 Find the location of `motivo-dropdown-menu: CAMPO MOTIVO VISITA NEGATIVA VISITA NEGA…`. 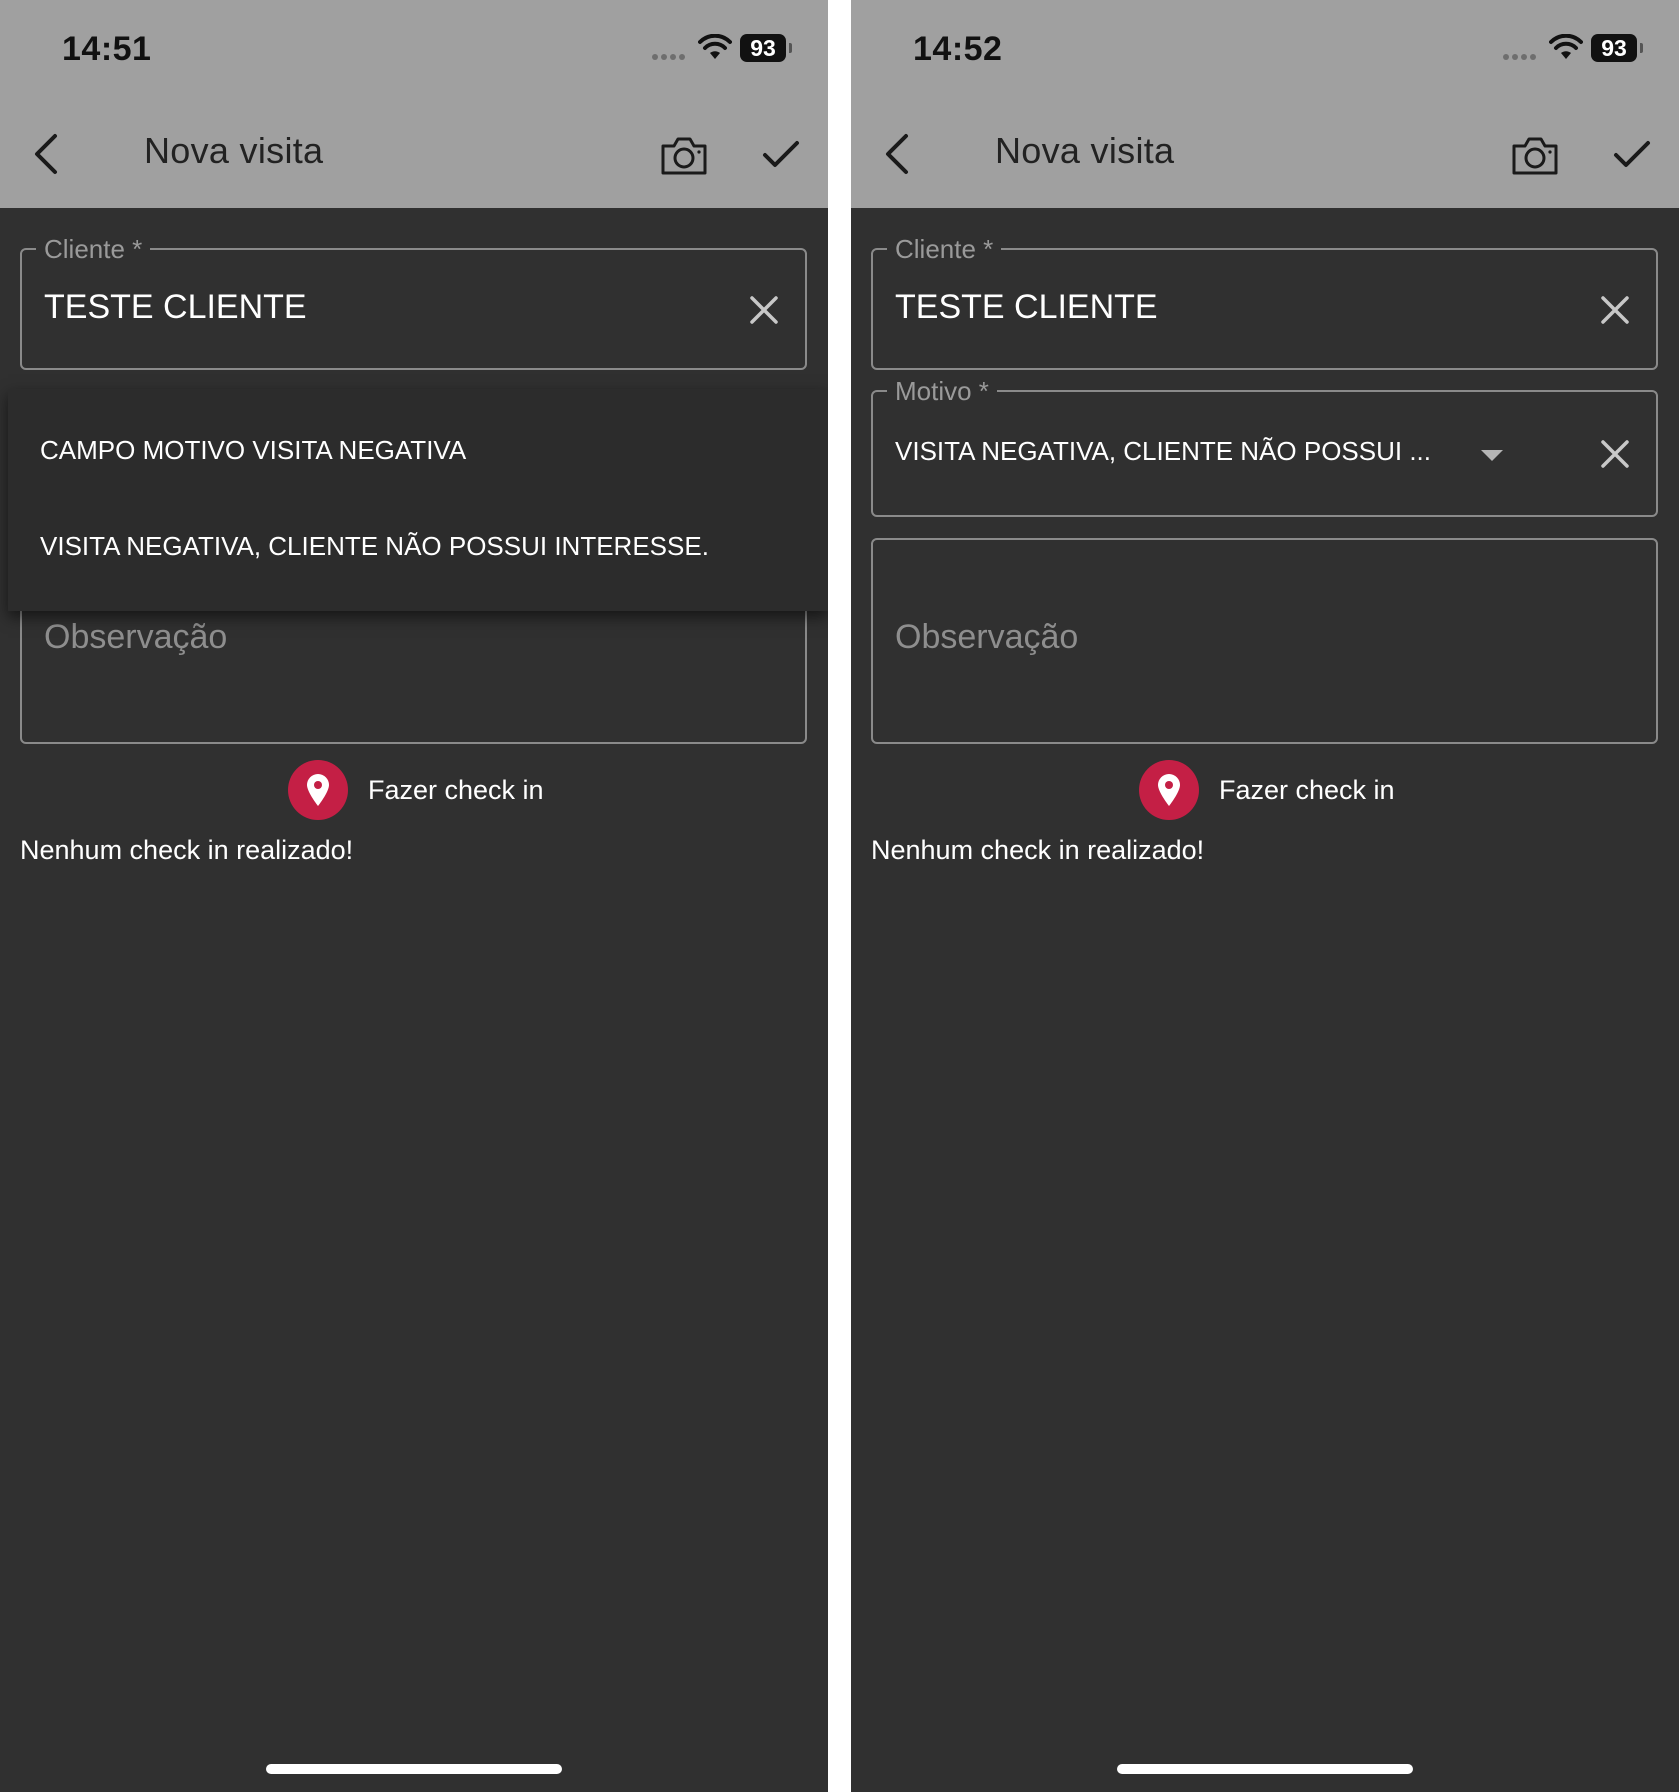

motivo-dropdown-menu: CAMPO MOTIVO VISITA NEGATIVA VISITA NEGA… is located at coordinates (418, 500).